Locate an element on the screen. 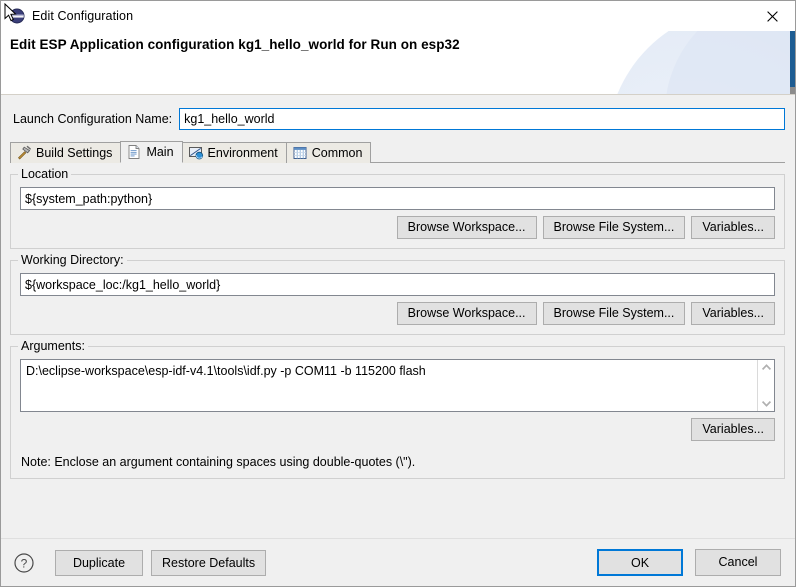 The width and height of the screenshot is (796, 587). launch-config-icon is located at coordinates (17, 16).